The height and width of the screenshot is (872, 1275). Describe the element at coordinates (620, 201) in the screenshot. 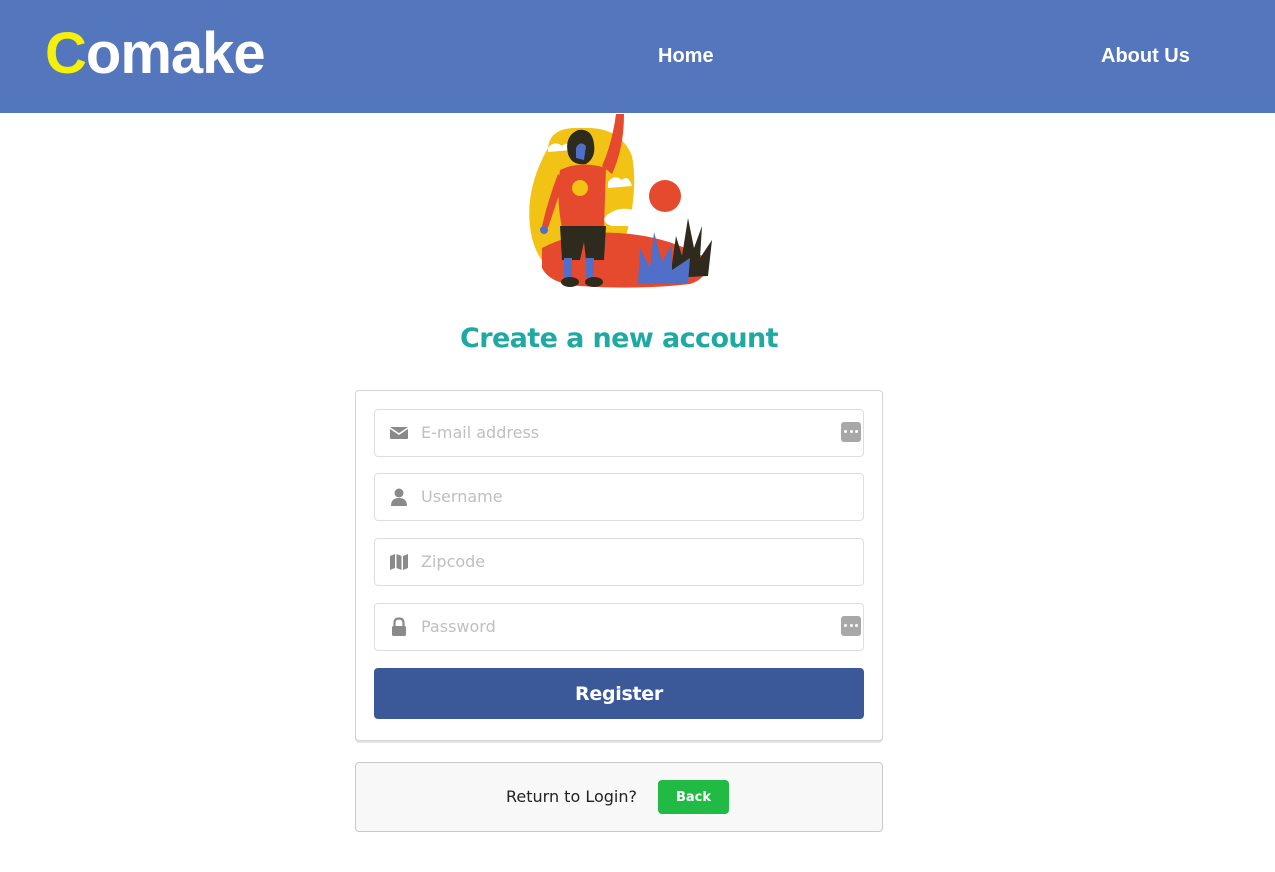

I see `person-reaching-sun-illustration` at that location.